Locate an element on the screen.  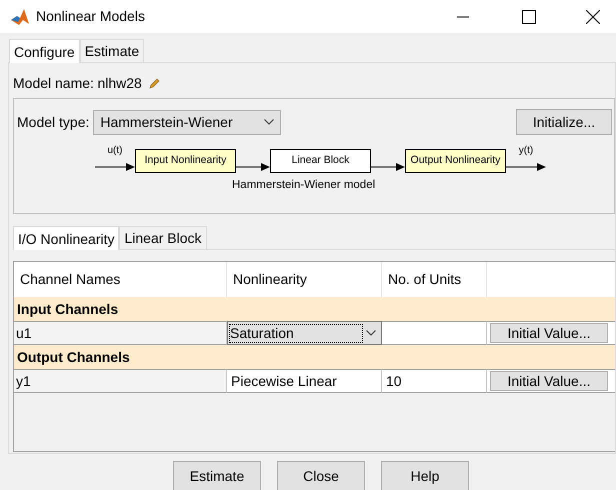
close-icon is located at coordinates (593, 17).